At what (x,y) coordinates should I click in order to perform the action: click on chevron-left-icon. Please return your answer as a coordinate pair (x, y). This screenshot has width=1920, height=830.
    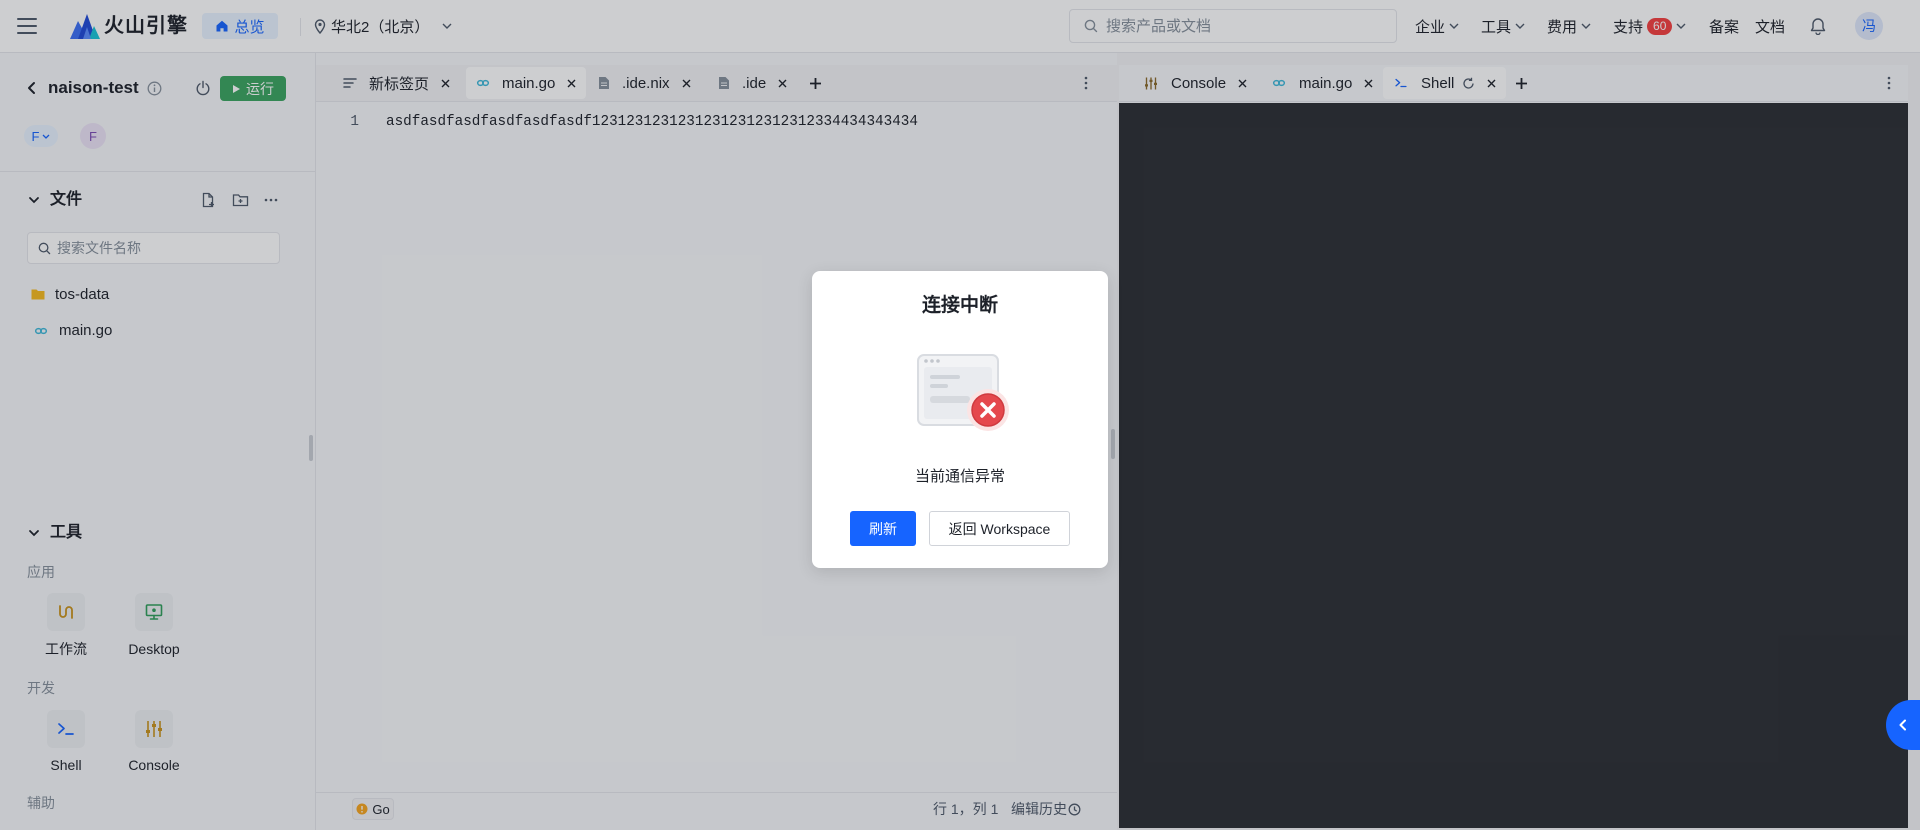
    Looking at the image, I should click on (1903, 725).